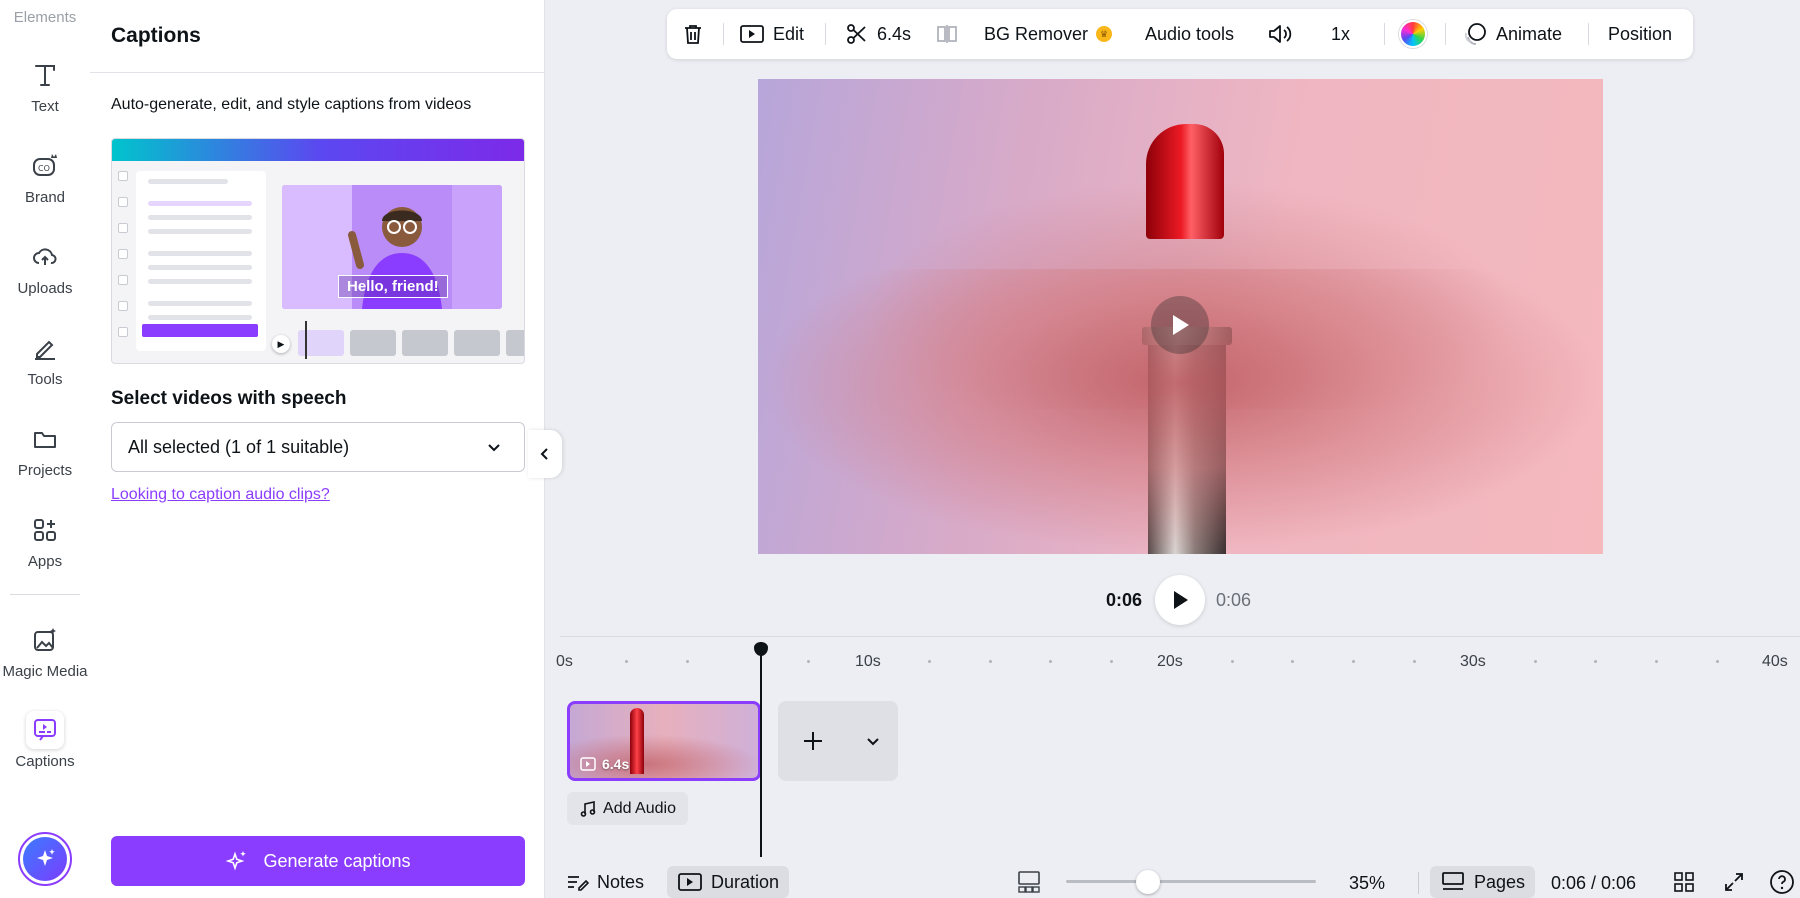  Describe the element at coordinates (1191, 881) in the screenshot. I see `zoom-slider-track` at that location.